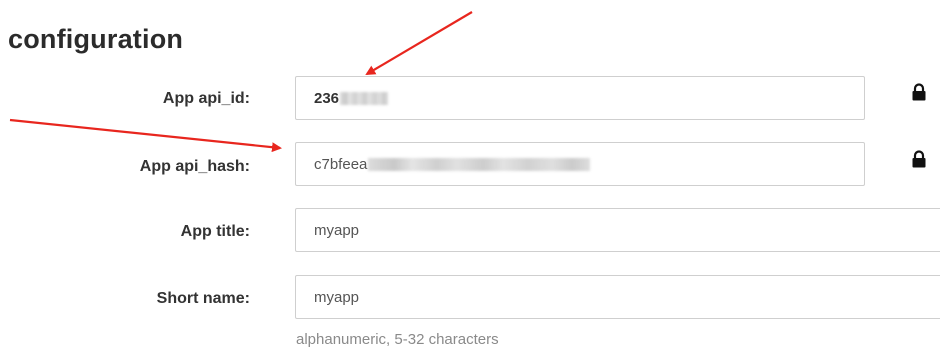 The image size is (940, 348). I want to click on short-name-hint: alphanumeric, 5-32 characters, so click(397, 339).